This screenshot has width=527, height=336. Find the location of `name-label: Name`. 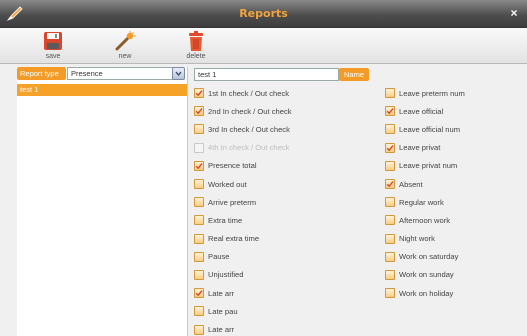

name-label: Name is located at coordinates (354, 74).